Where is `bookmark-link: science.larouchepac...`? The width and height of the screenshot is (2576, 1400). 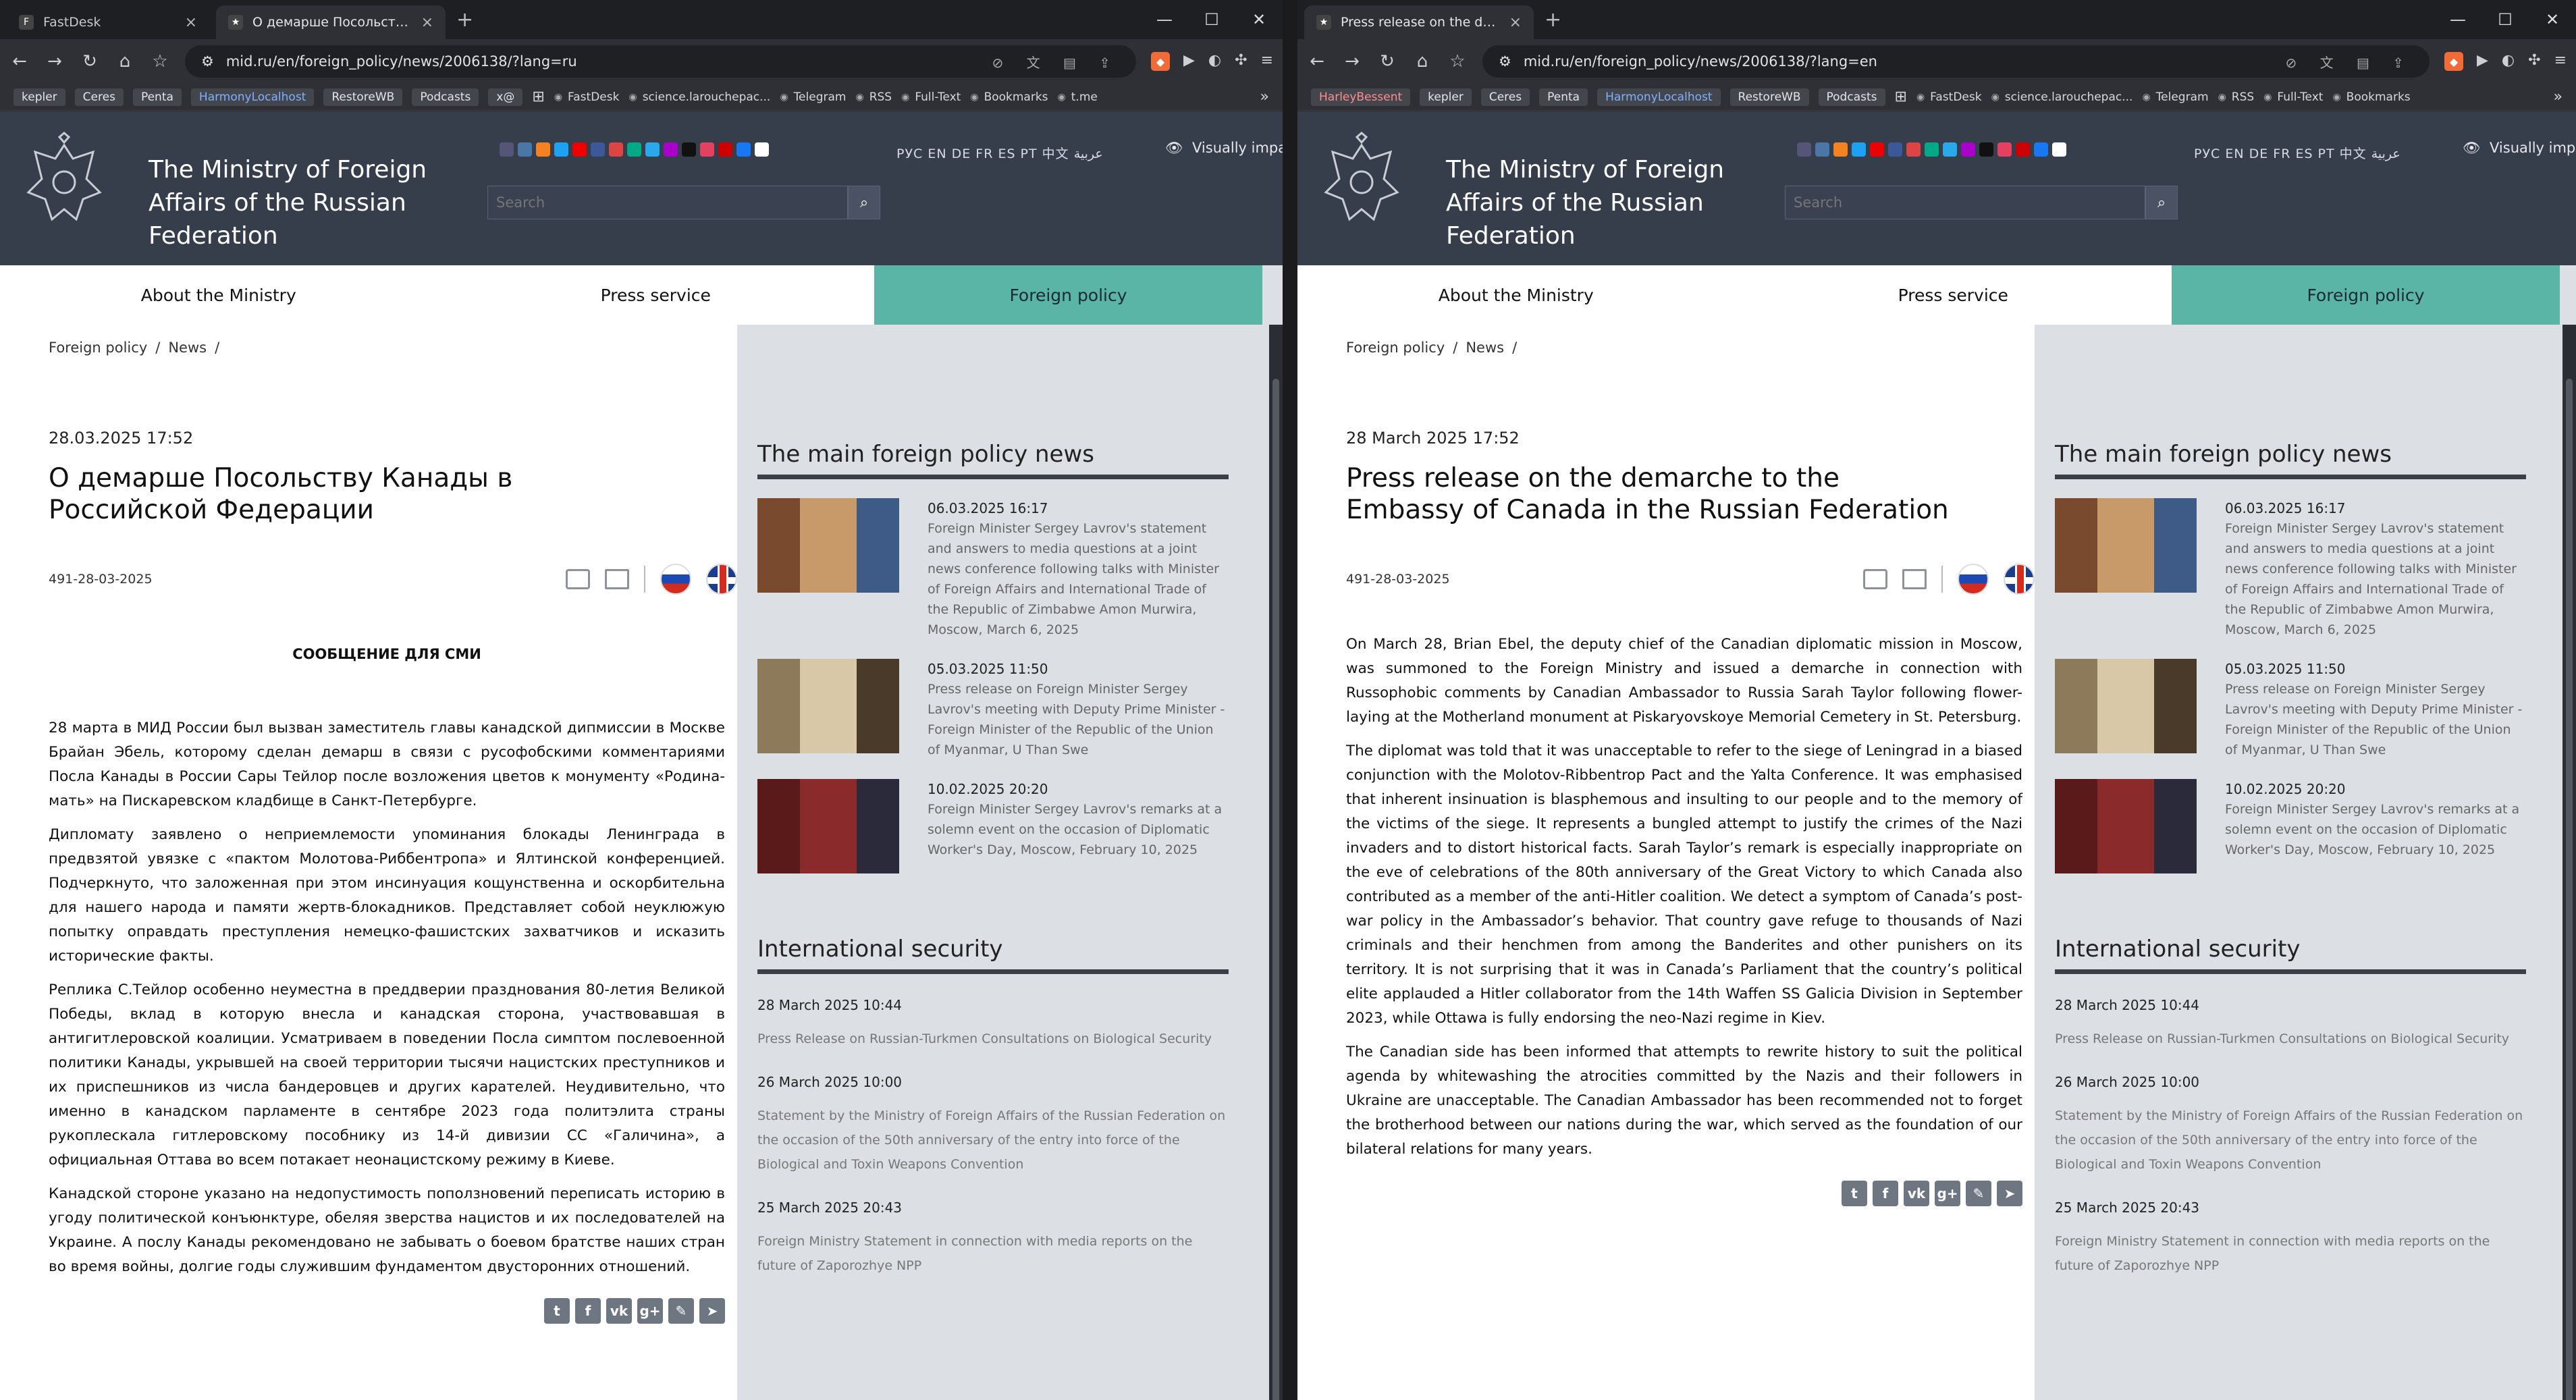 bookmark-link: science.larouchepac... is located at coordinates (2062, 97).